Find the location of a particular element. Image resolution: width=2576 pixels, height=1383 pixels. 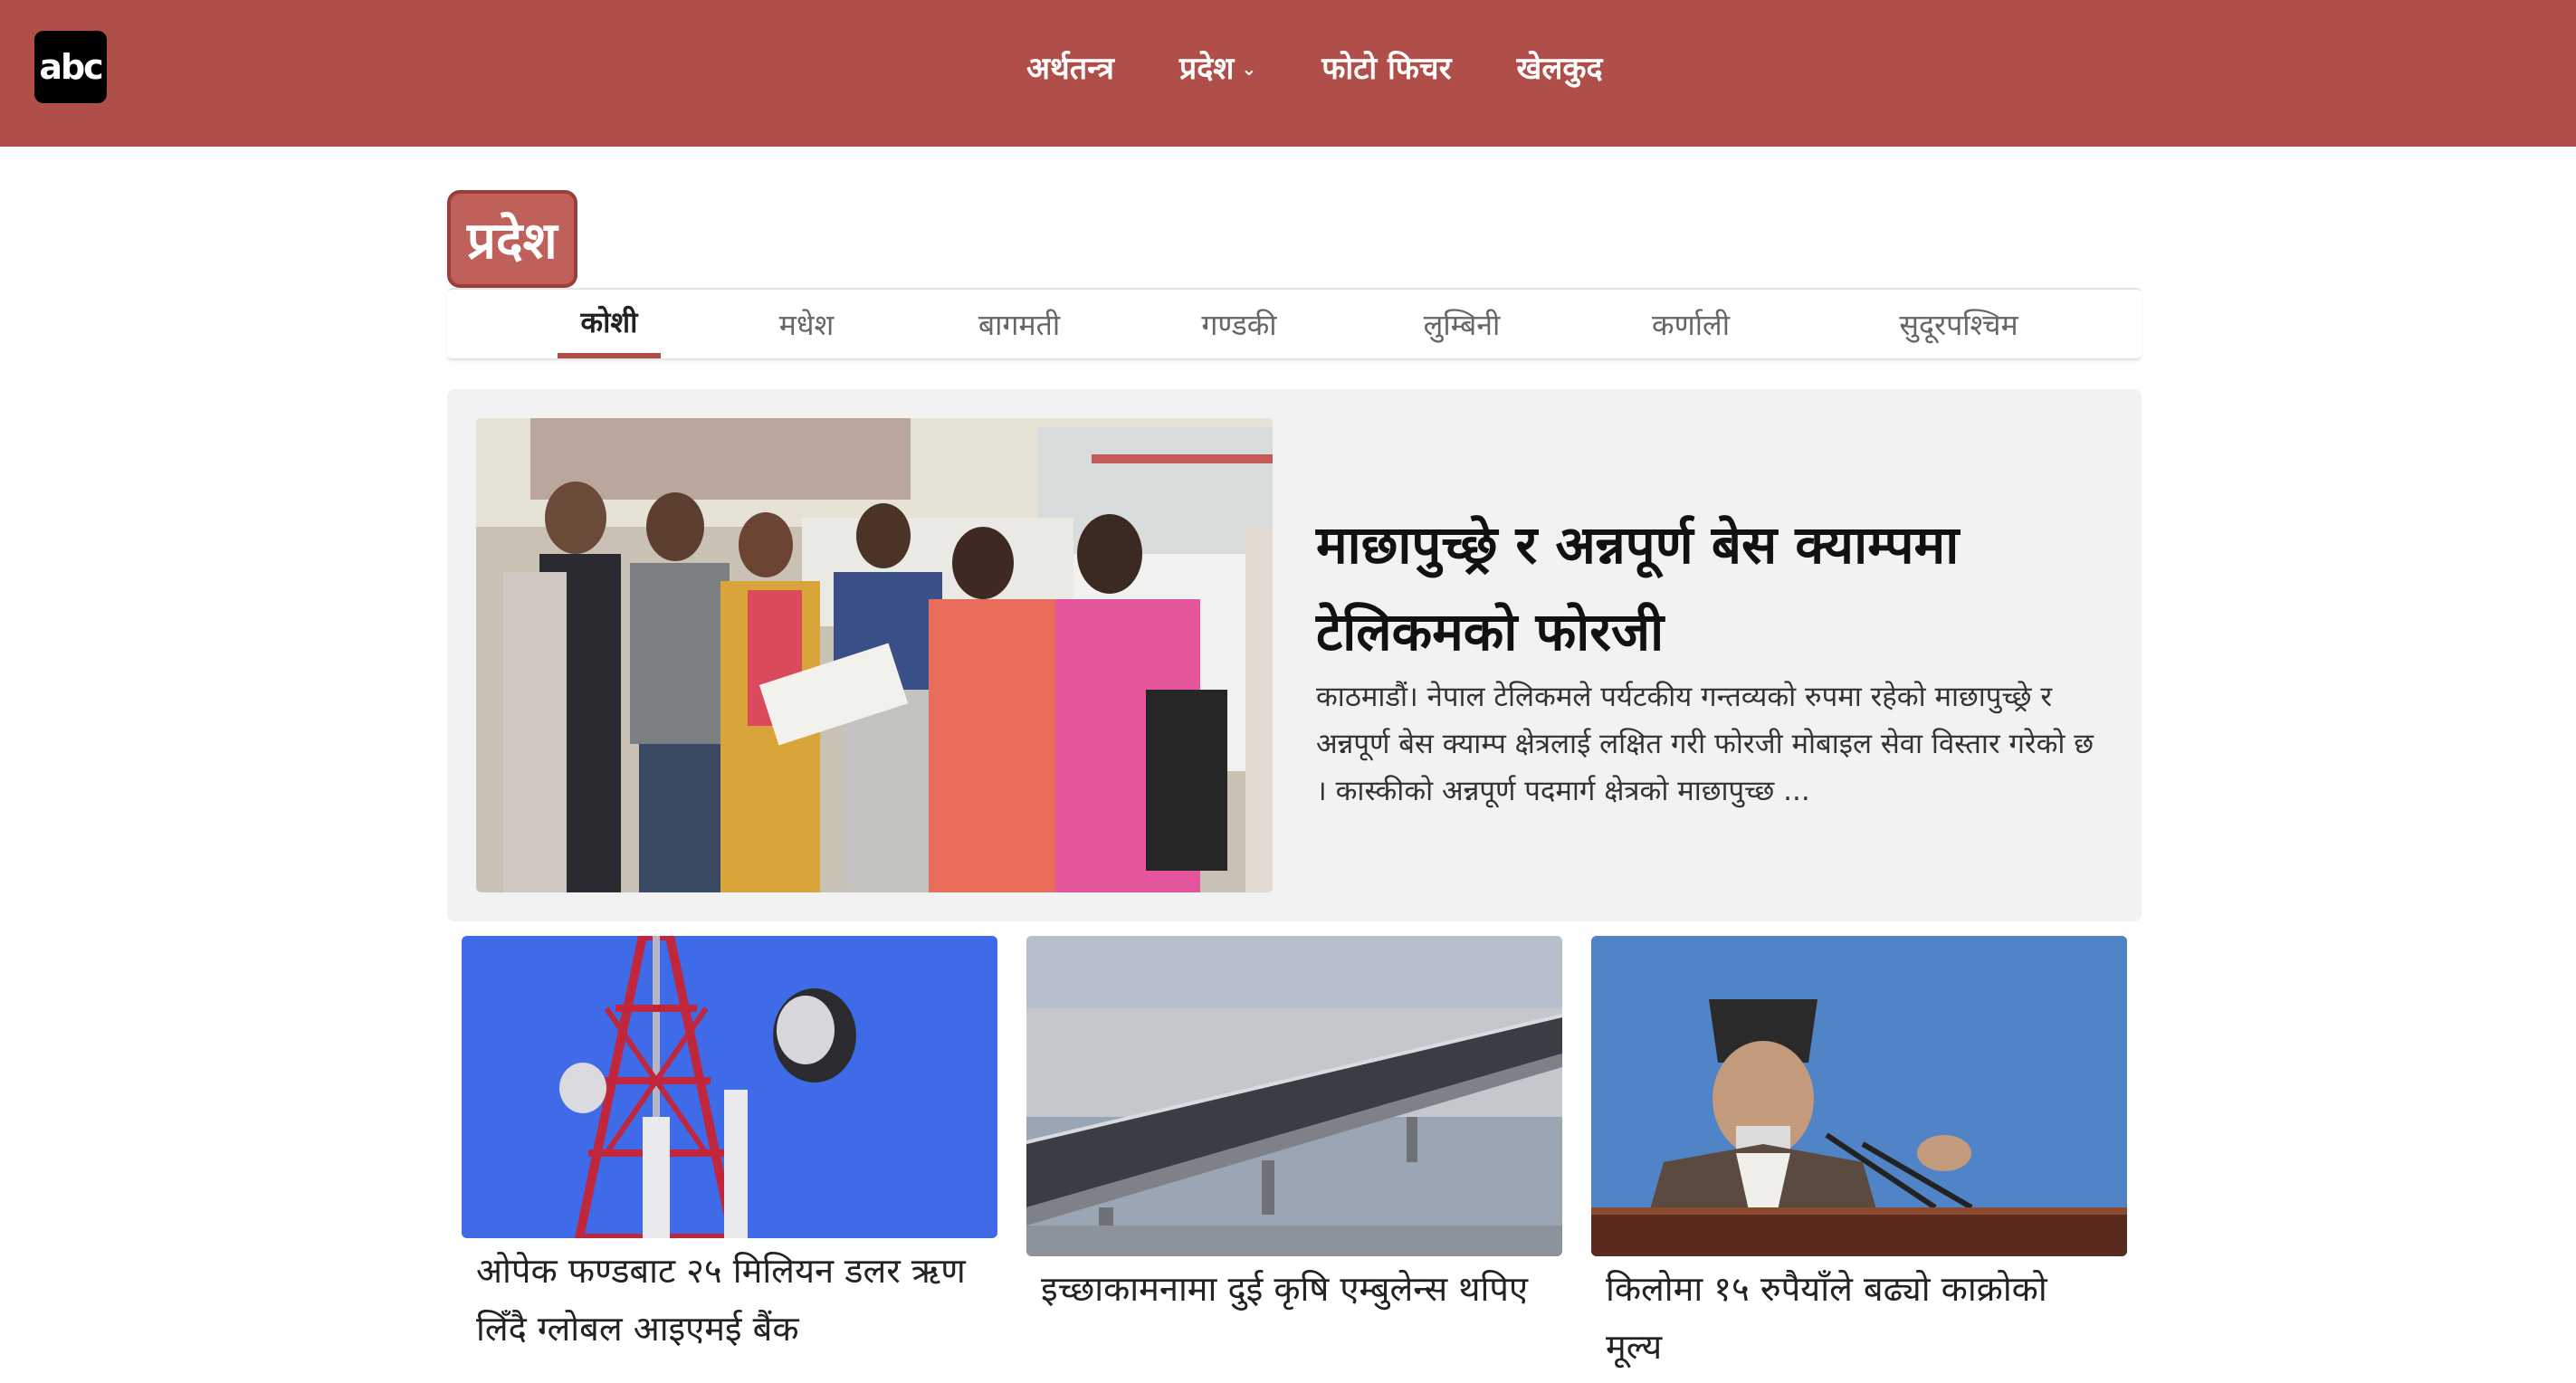

tab-koshi: कोशी is located at coordinates (610, 324).